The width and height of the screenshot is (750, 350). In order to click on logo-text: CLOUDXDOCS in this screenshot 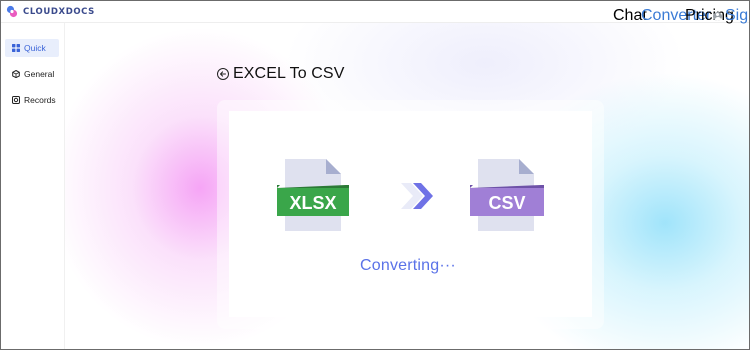, I will do `click(59, 11)`.